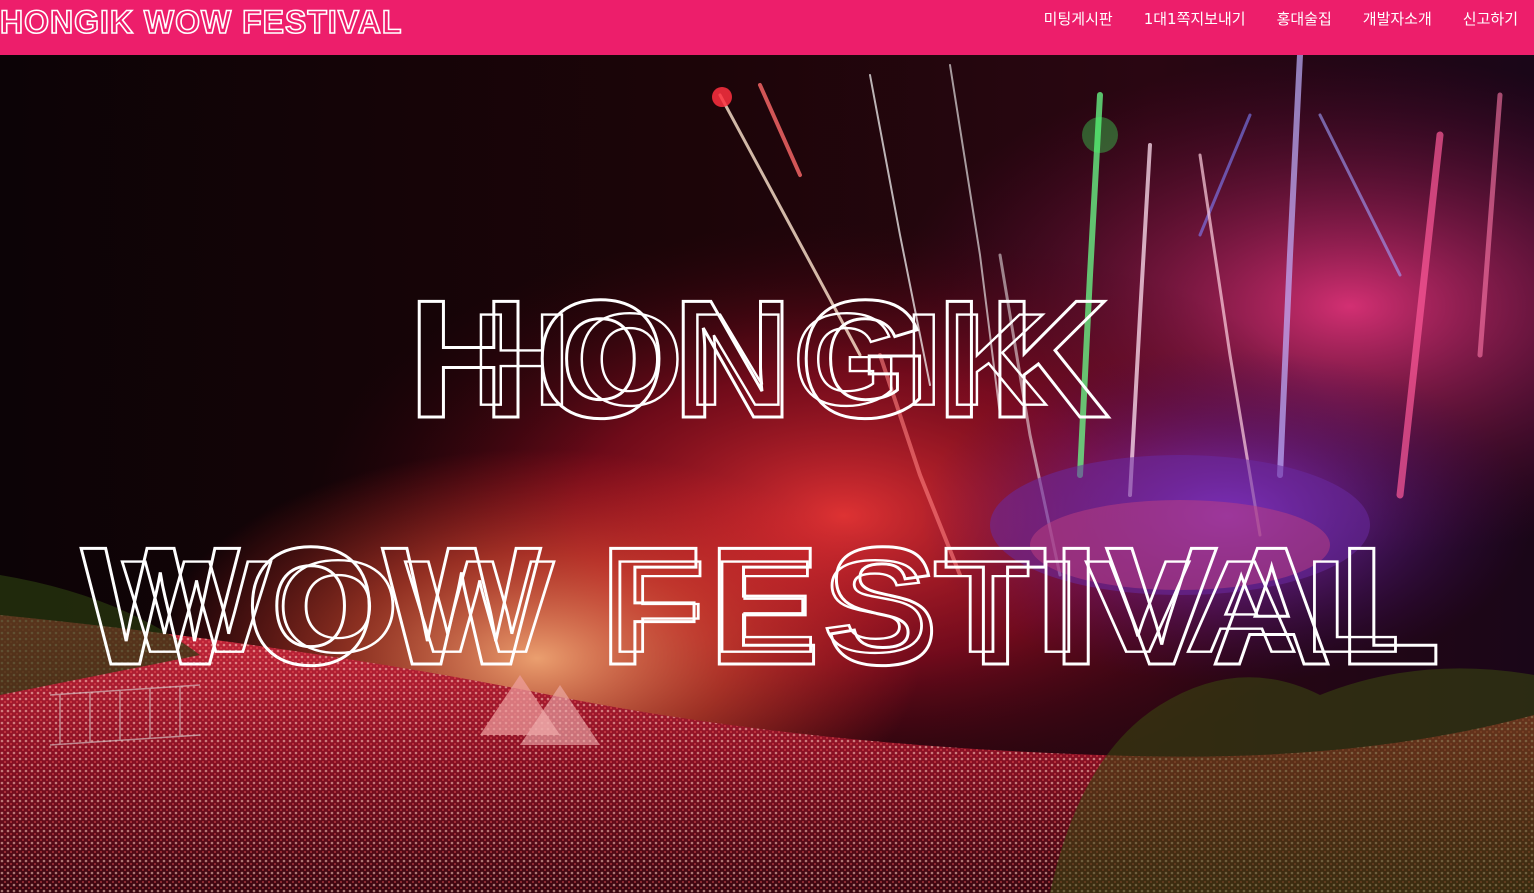  I want to click on hero-title-line1-inner: HONGIK, so click(762, 360).